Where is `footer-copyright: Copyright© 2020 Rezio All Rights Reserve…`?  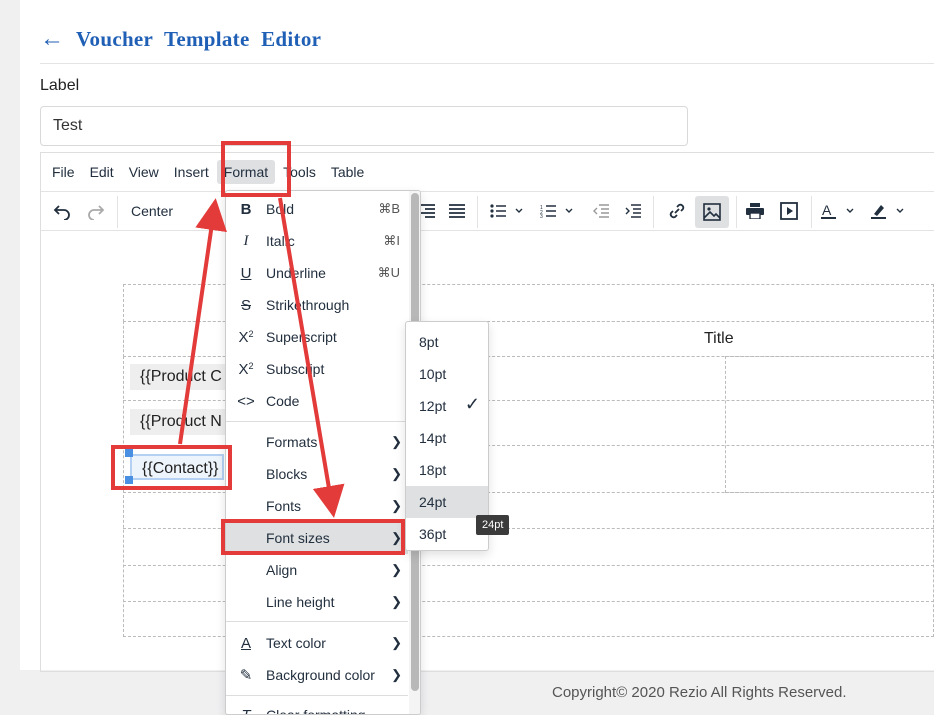
footer-copyright: Copyright© 2020 Rezio All Rights Reserve… is located at coordinates (699, 692).